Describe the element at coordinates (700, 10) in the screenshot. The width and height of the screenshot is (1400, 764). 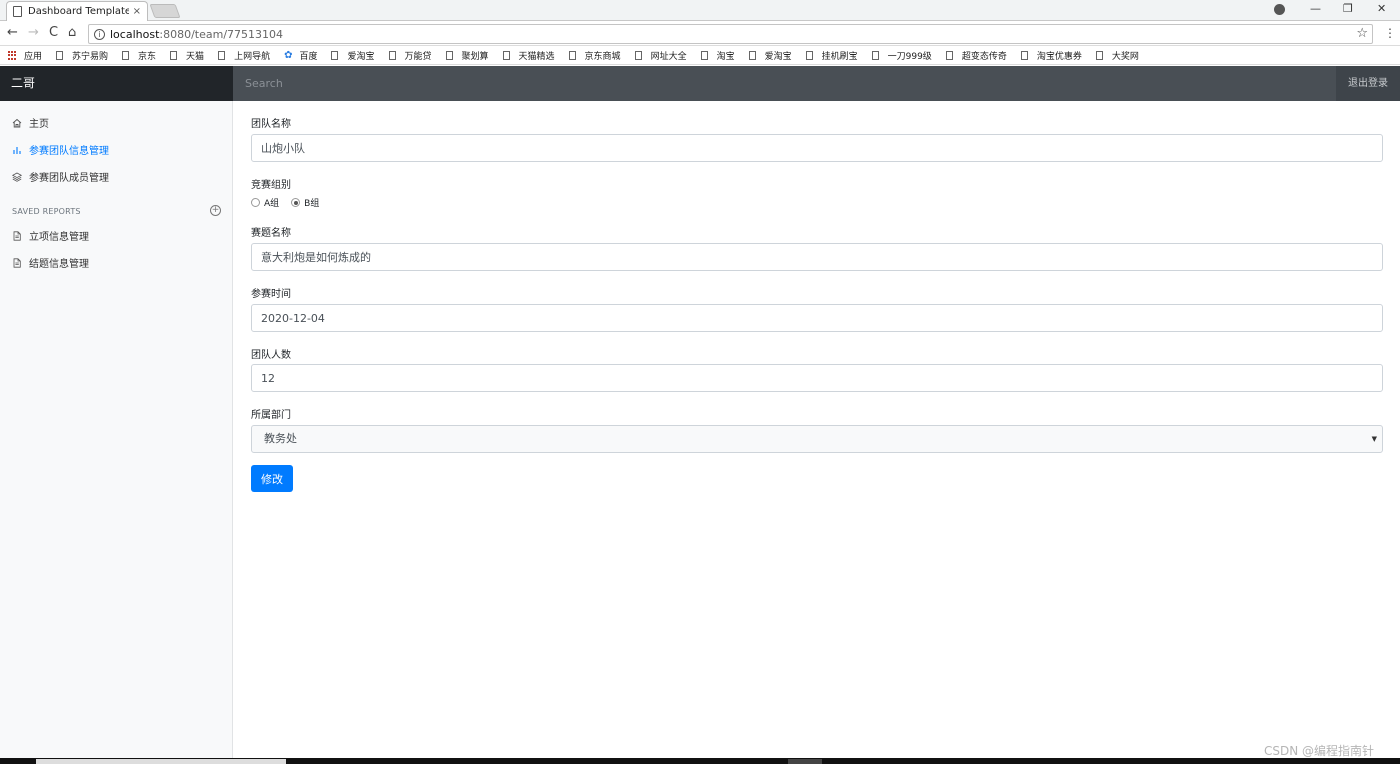
I see `browser-tabstrip: Dashboard Template fo × — ❐ ✕` at that location.